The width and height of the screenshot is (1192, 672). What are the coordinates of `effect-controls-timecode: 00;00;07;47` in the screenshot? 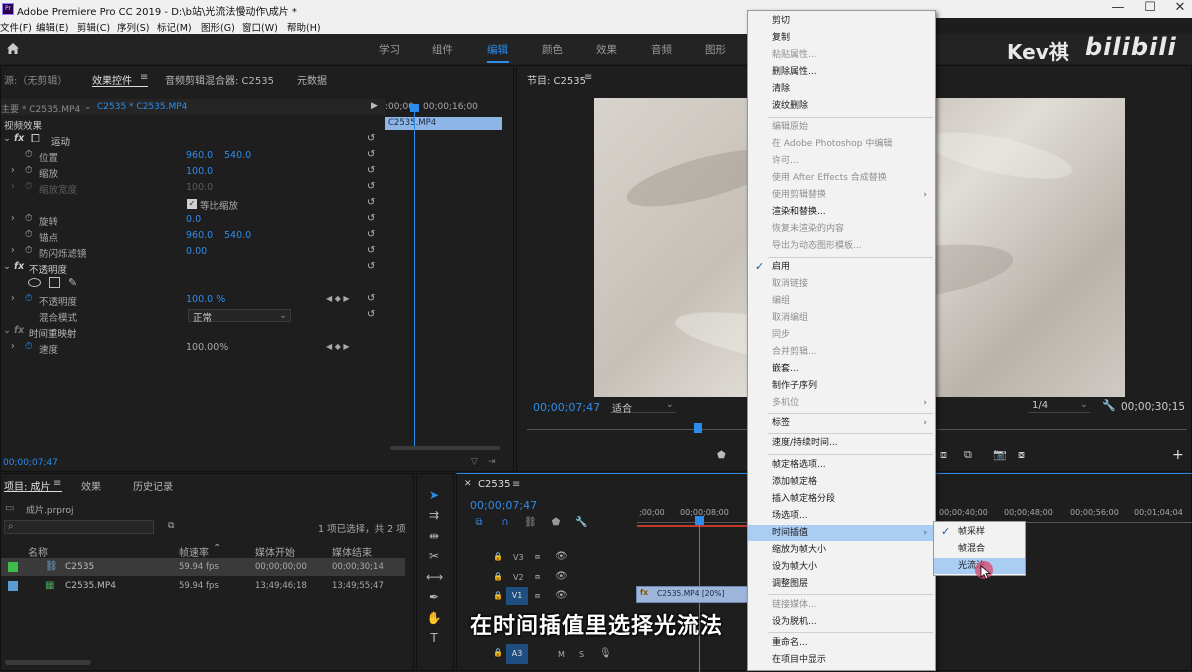 It's located at (30, 463).